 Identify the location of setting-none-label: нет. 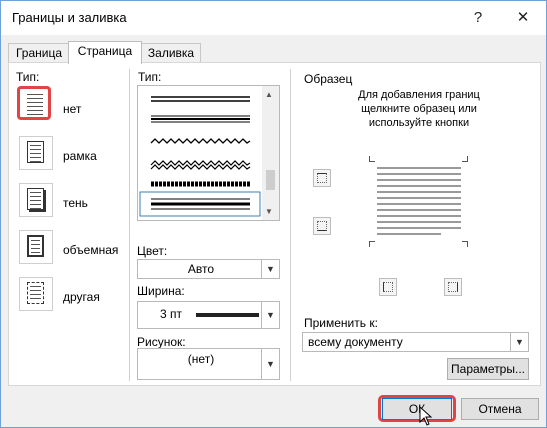
(72, 109).